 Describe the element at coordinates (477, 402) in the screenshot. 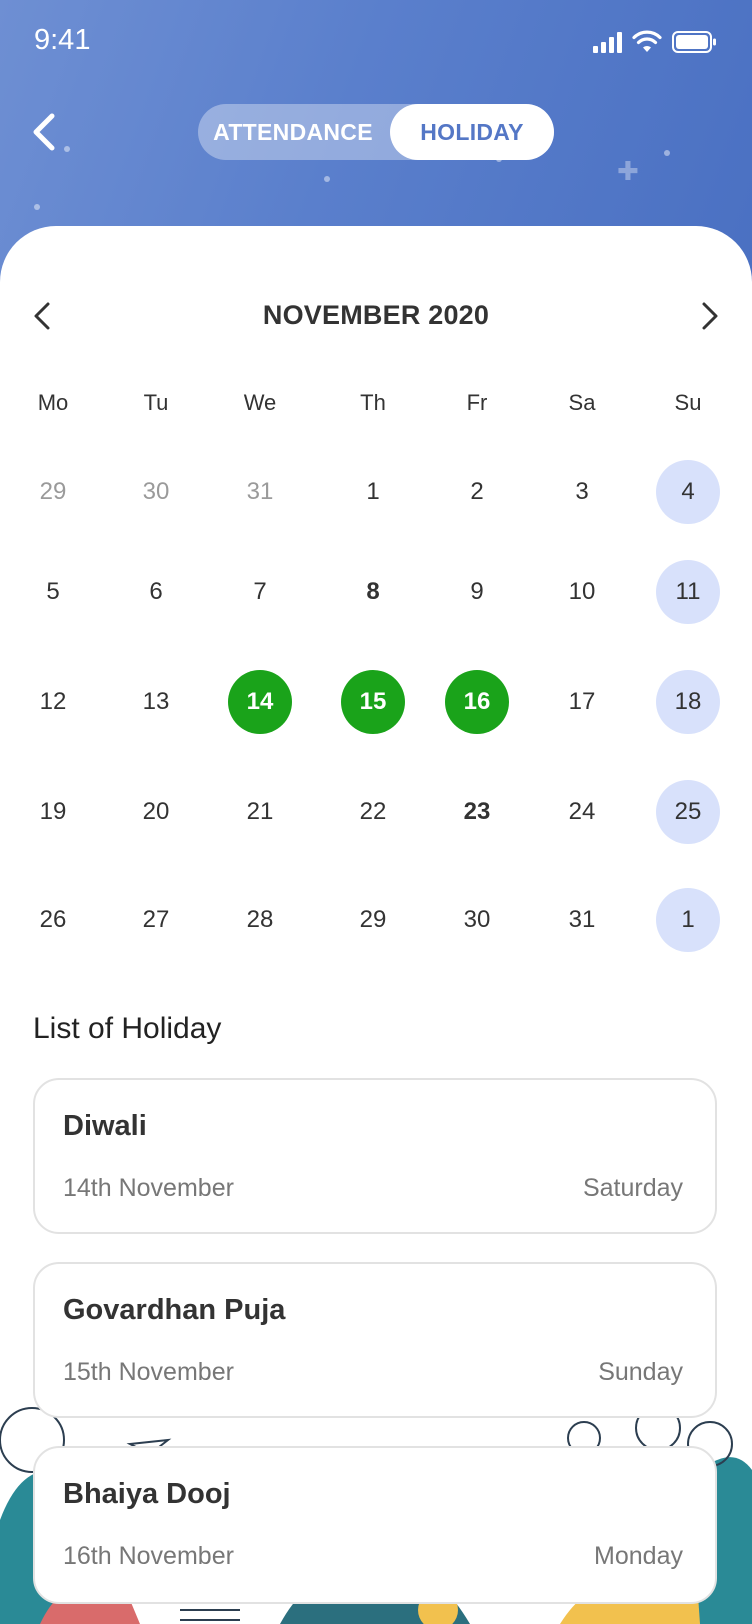

I see `weekday-label: Fr` at that location.